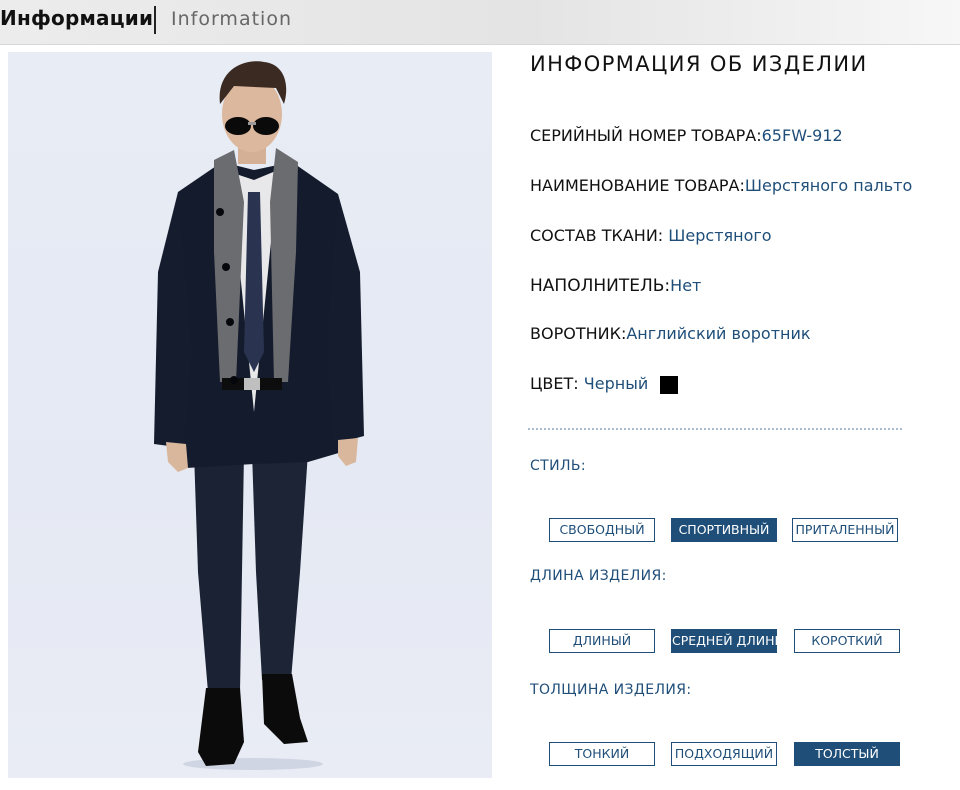 The width and height of the screenshot is (960, 790). I want to click on style-option-sport: СПОРТИВНЫЙ, so click(724, 530).